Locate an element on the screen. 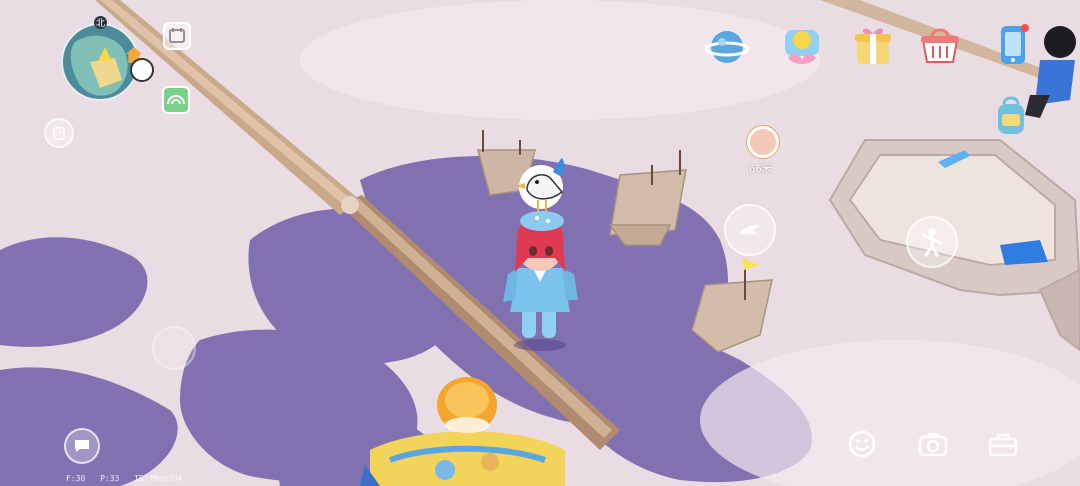 The width and height of the screenshot is (1080, 486). joystick-icon is located at coordinates (174, 348).